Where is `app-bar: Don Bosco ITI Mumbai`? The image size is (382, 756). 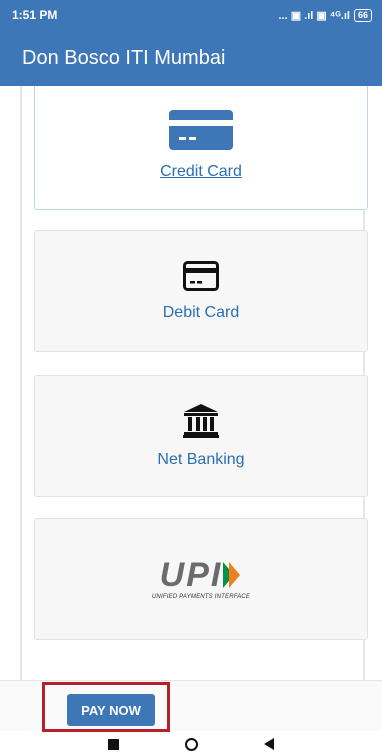 app-bar: Don Bosco ITI Mumbai is located at coordinates (191, 58).